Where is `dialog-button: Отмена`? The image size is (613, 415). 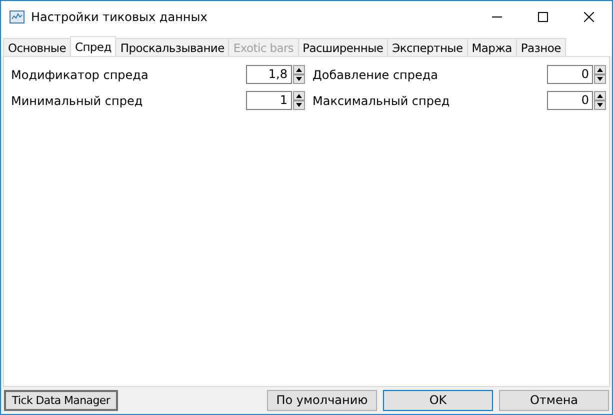
dialog-button: Отмена is located at coordinates (554, 400).